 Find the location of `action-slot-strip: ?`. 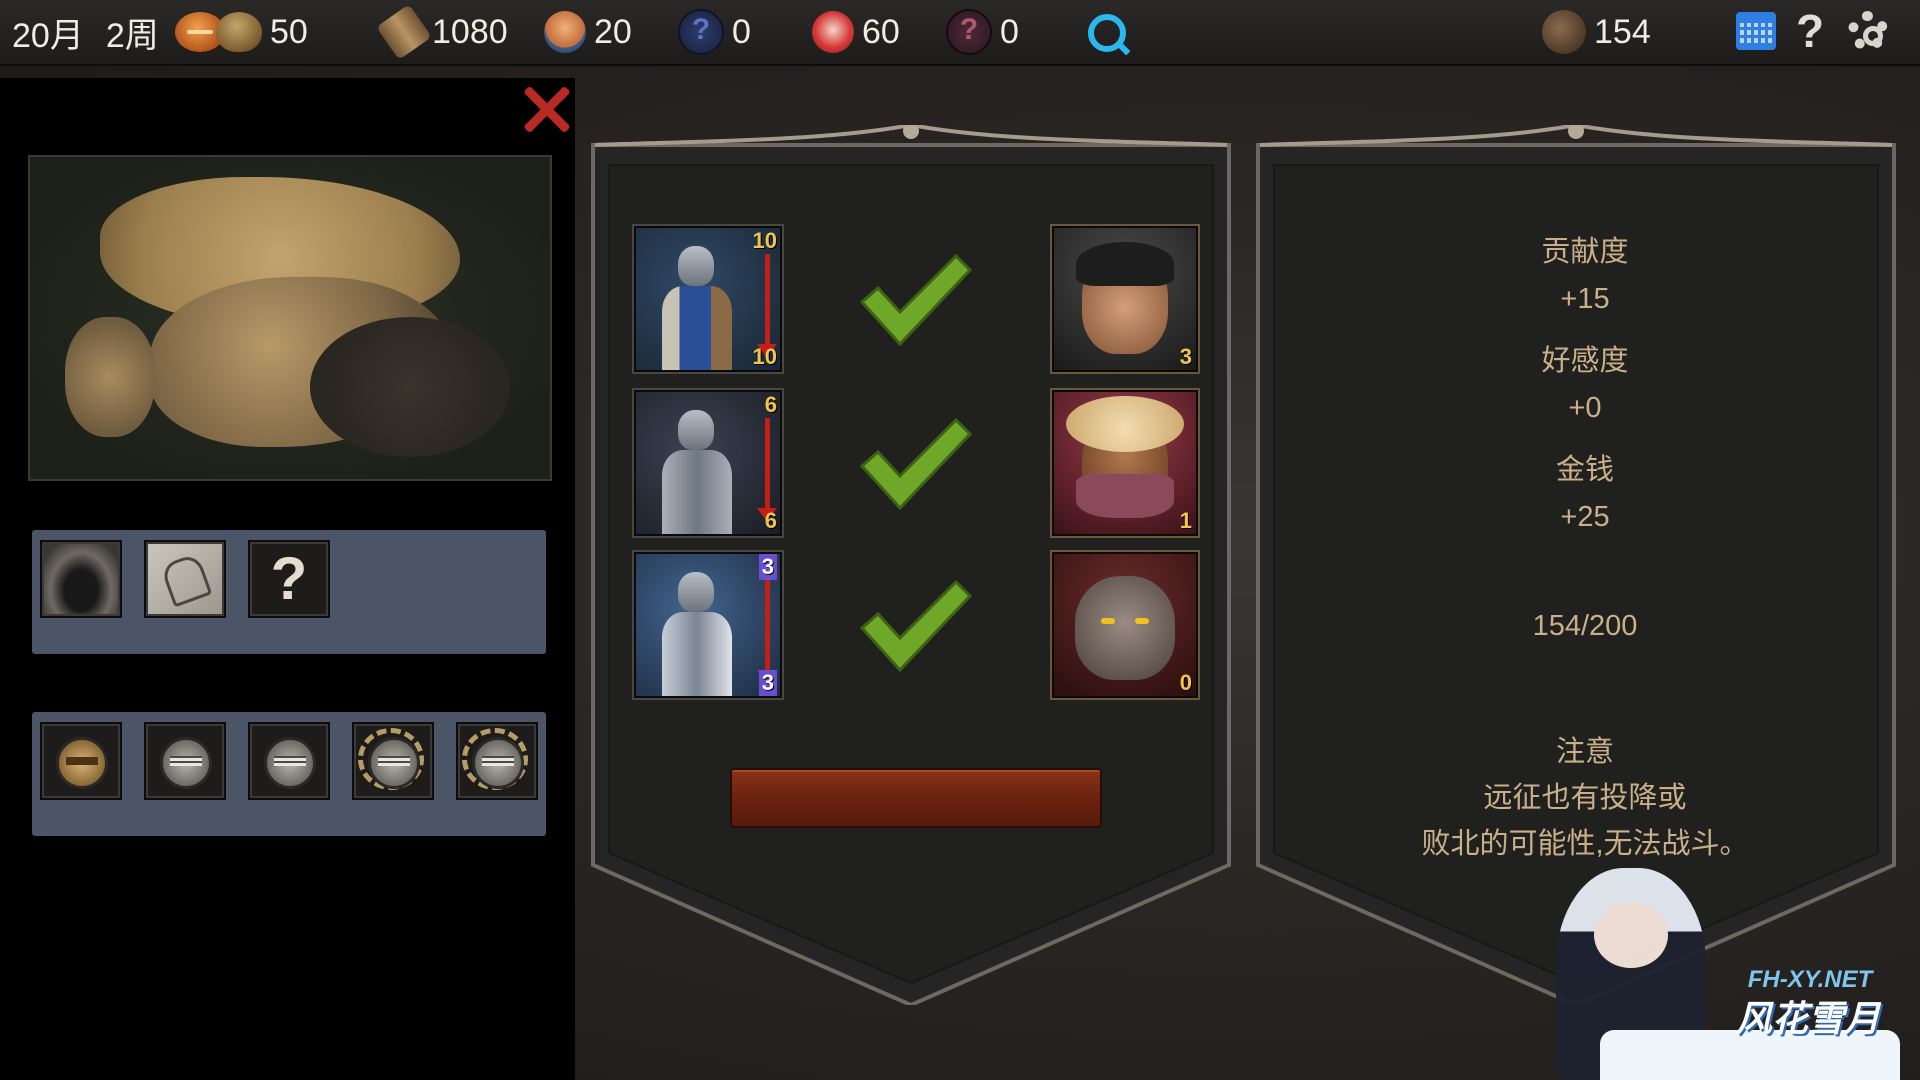

action-slot-strip: ? is located at coordinates (289, 592).